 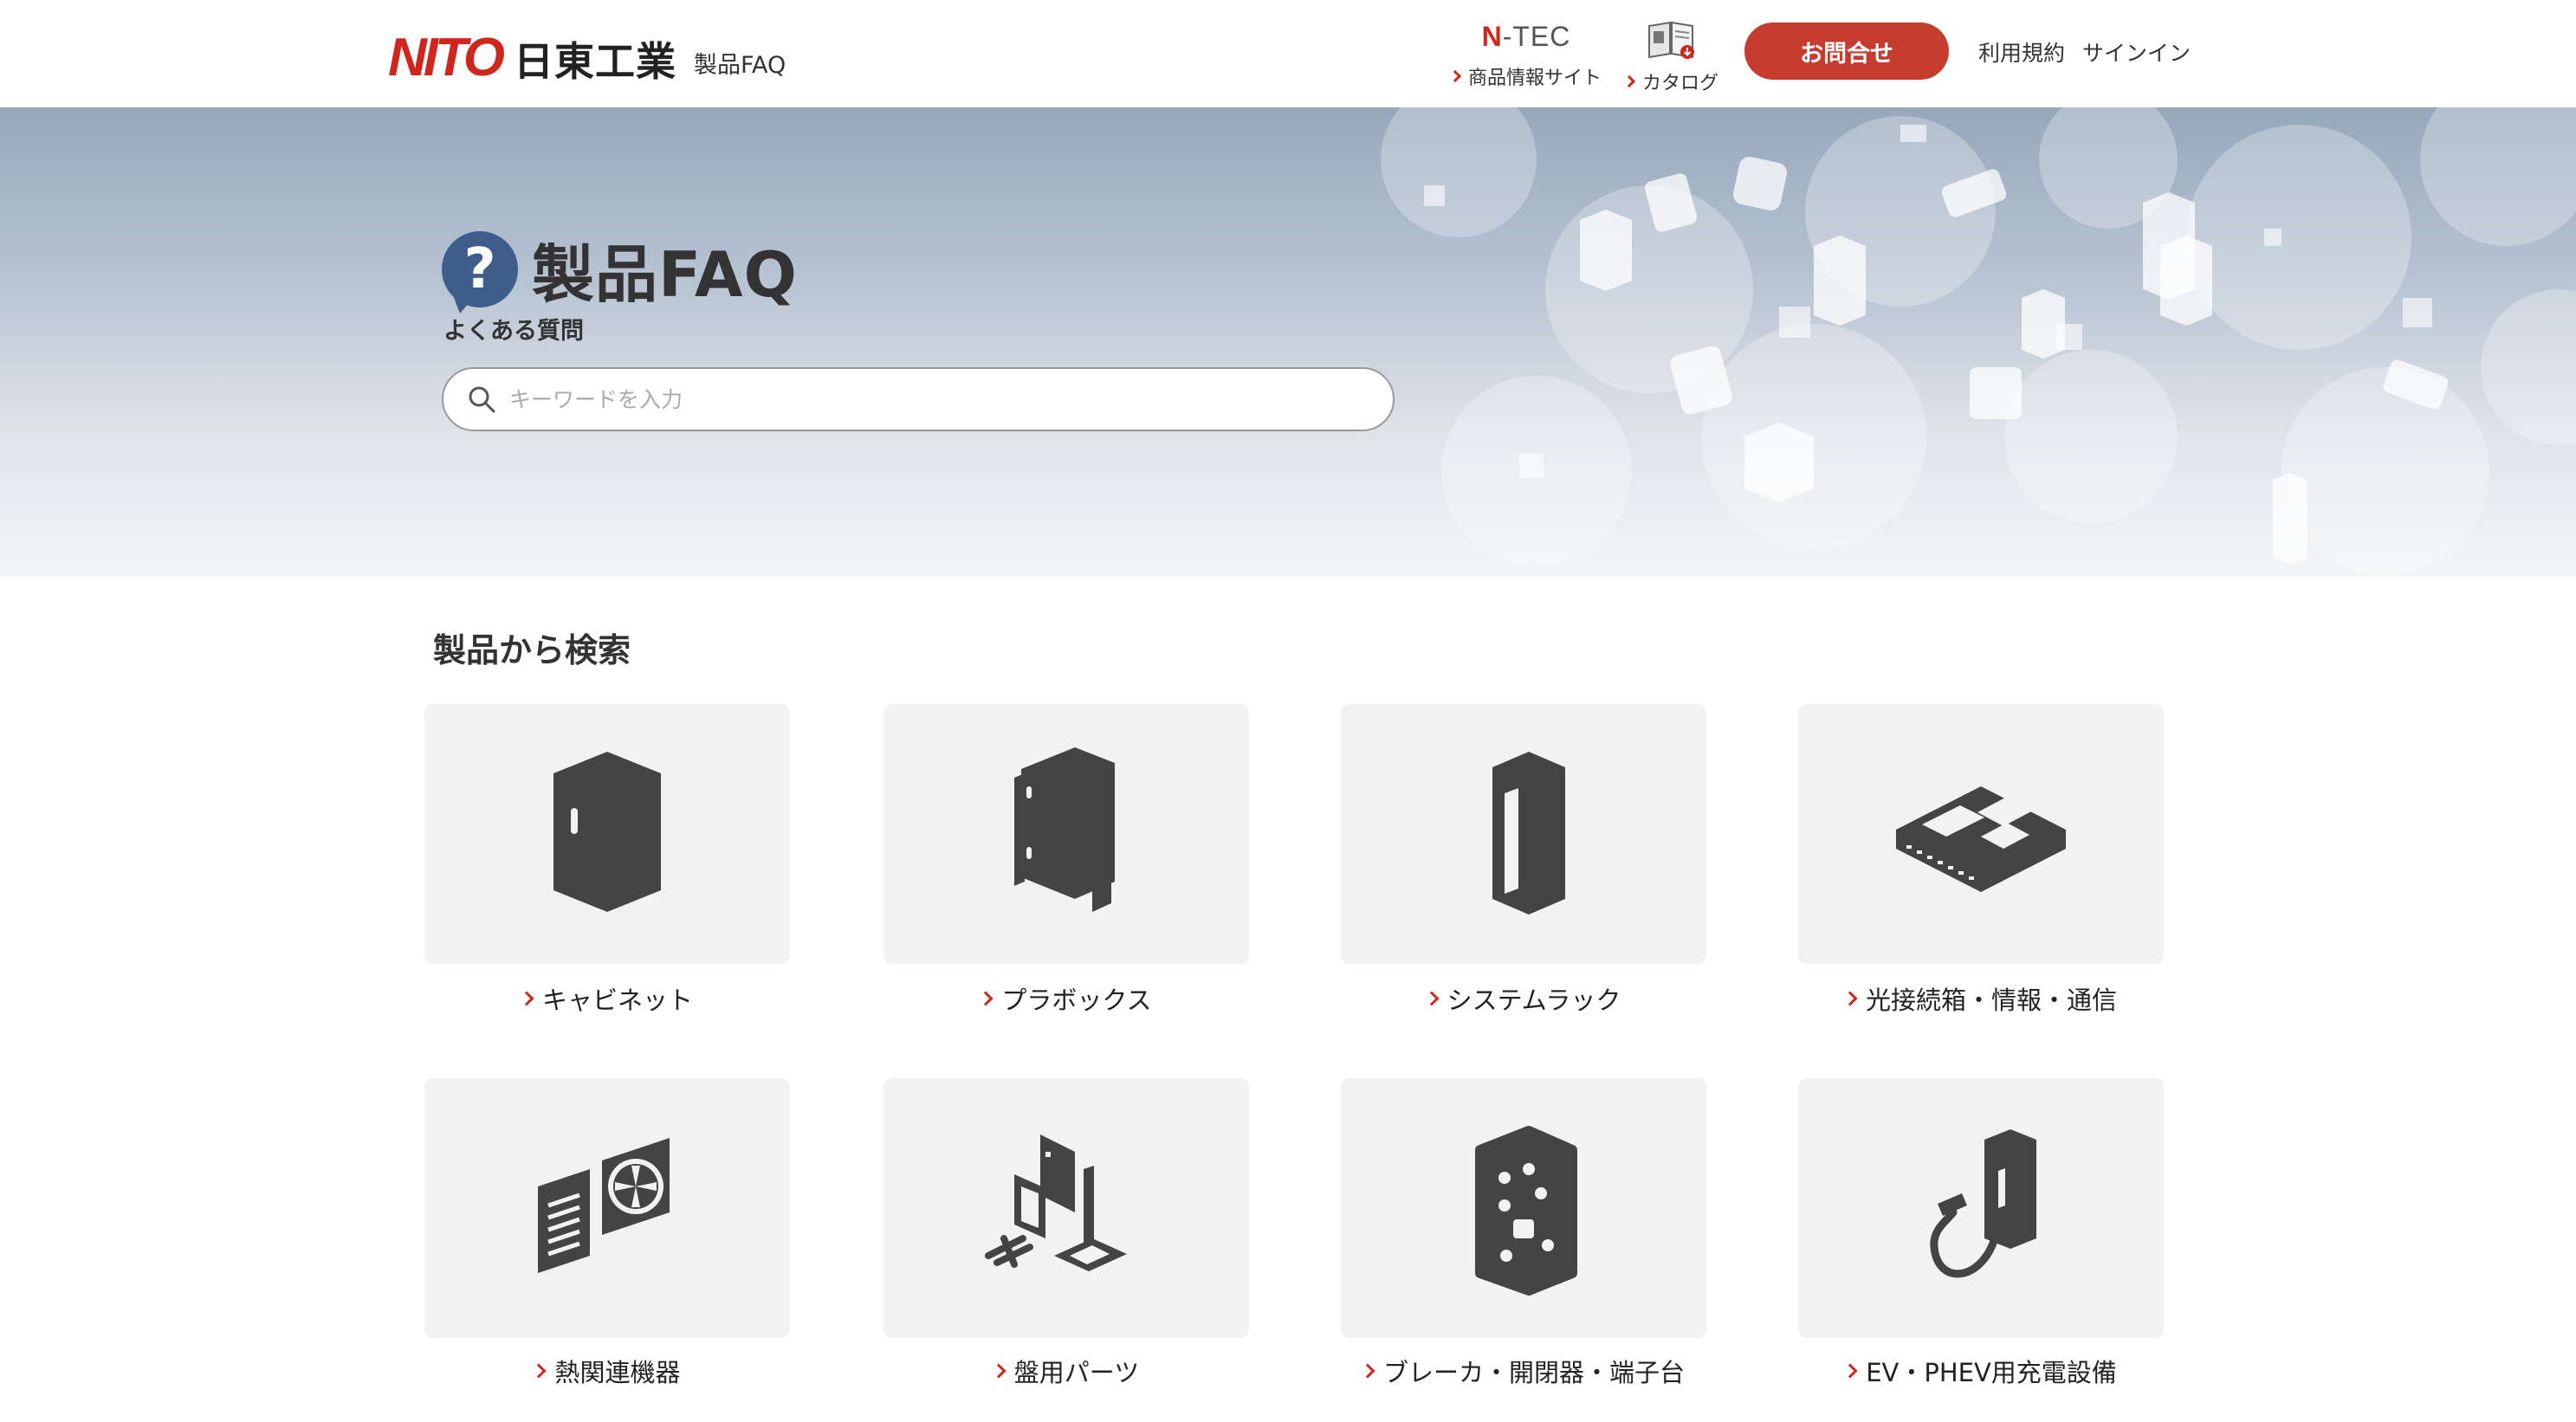 I want to click on product-link-plastic-box: プラボックス, so click(x=1066, y=998).